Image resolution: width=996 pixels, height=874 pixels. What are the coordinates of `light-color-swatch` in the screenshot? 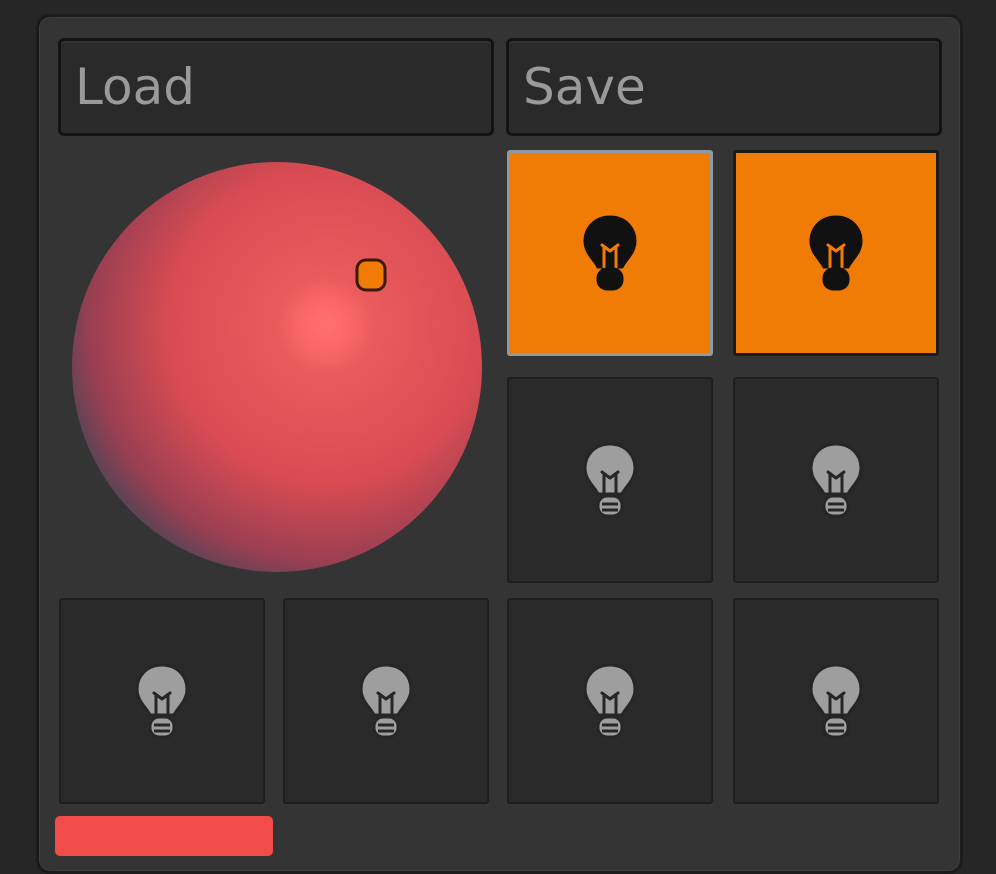 It's located at (164, 836).